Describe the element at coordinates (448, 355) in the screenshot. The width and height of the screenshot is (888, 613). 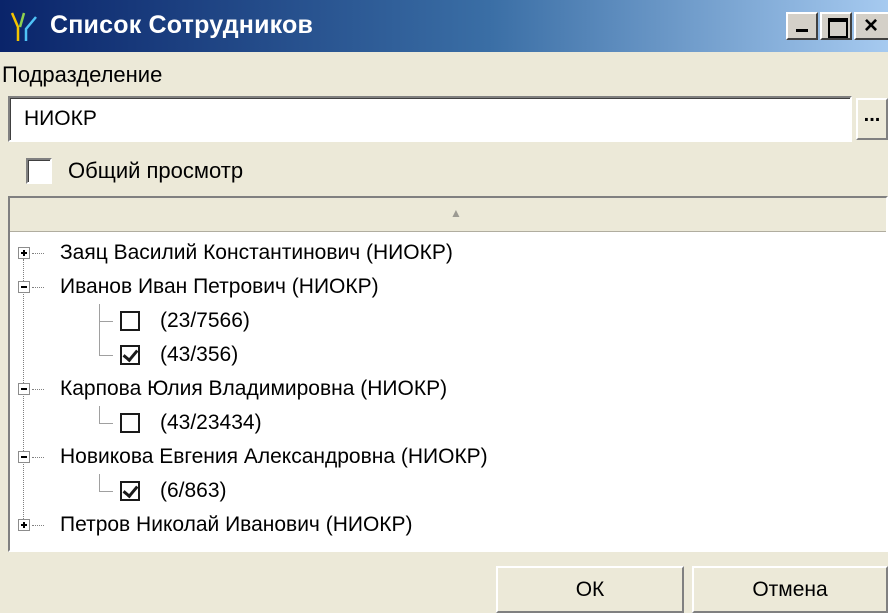
I see `tree-row-card: (43/356)` at that location.